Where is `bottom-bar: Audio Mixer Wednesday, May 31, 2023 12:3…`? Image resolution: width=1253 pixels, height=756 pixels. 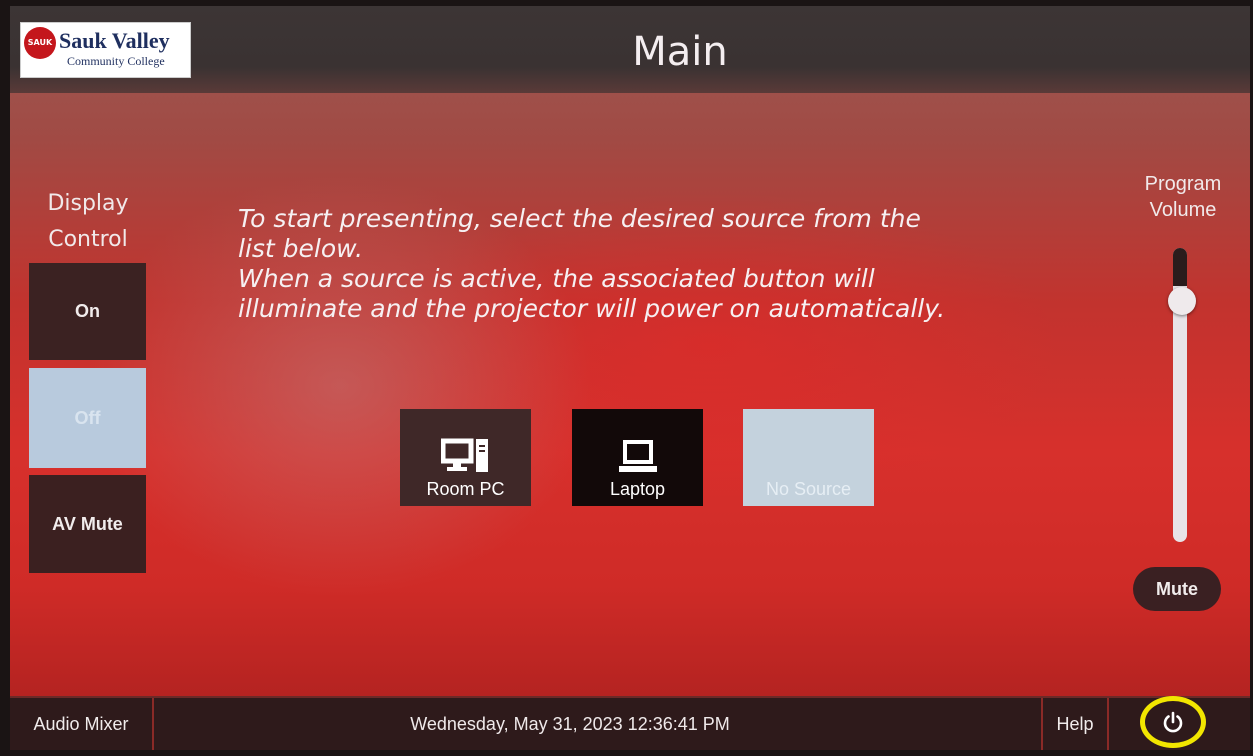 bottom-bar: Audio Mixer Wednesday, May 31, 2023 12:3… is located at coordinates (630, 723).